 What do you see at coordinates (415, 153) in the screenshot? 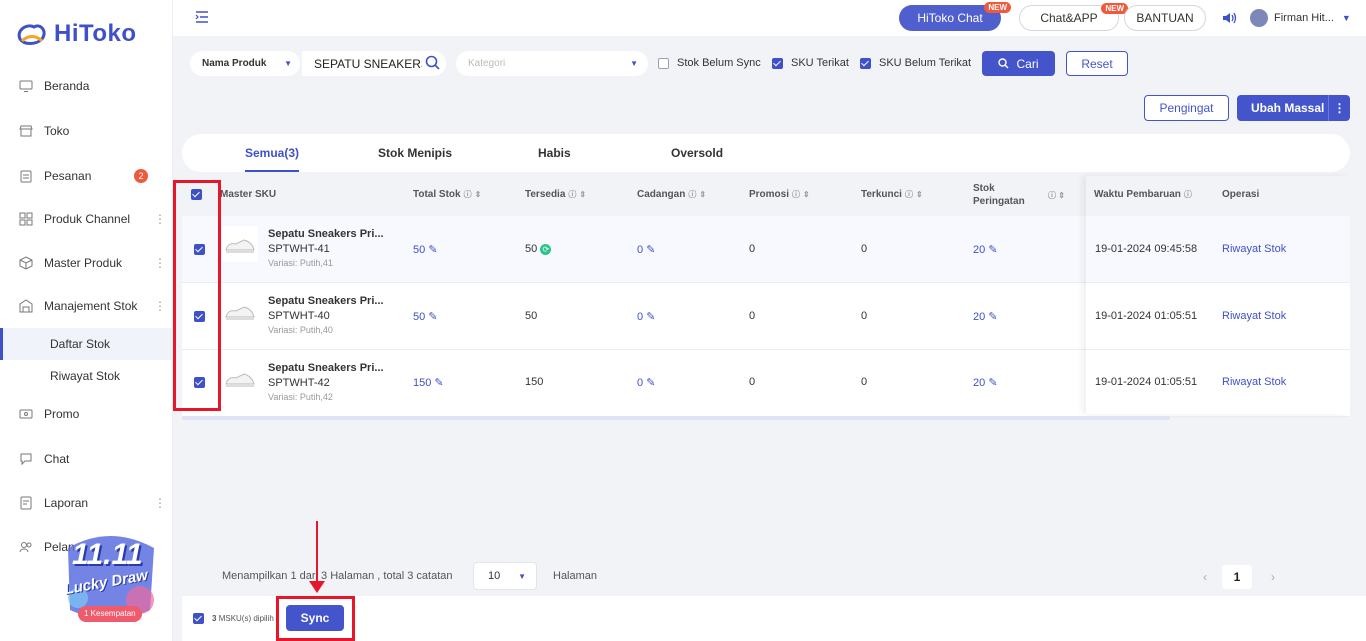
I see `tab-stok-menipis: Stok Menipis` at bounding box center [415, 153].